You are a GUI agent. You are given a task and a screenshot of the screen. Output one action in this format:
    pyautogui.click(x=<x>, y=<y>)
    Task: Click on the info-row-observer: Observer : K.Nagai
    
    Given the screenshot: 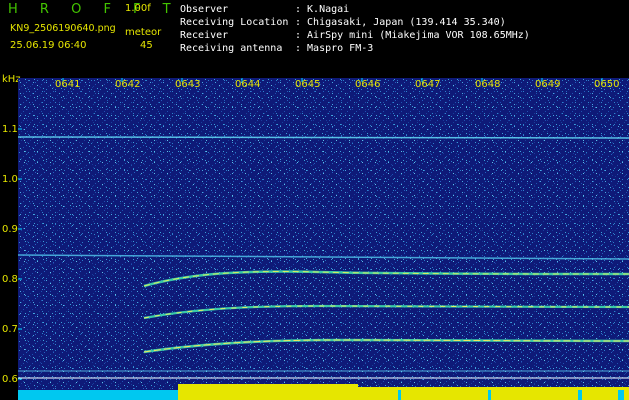 What is the action you would take?
    pyautogui.click(x=355, y=9)
    